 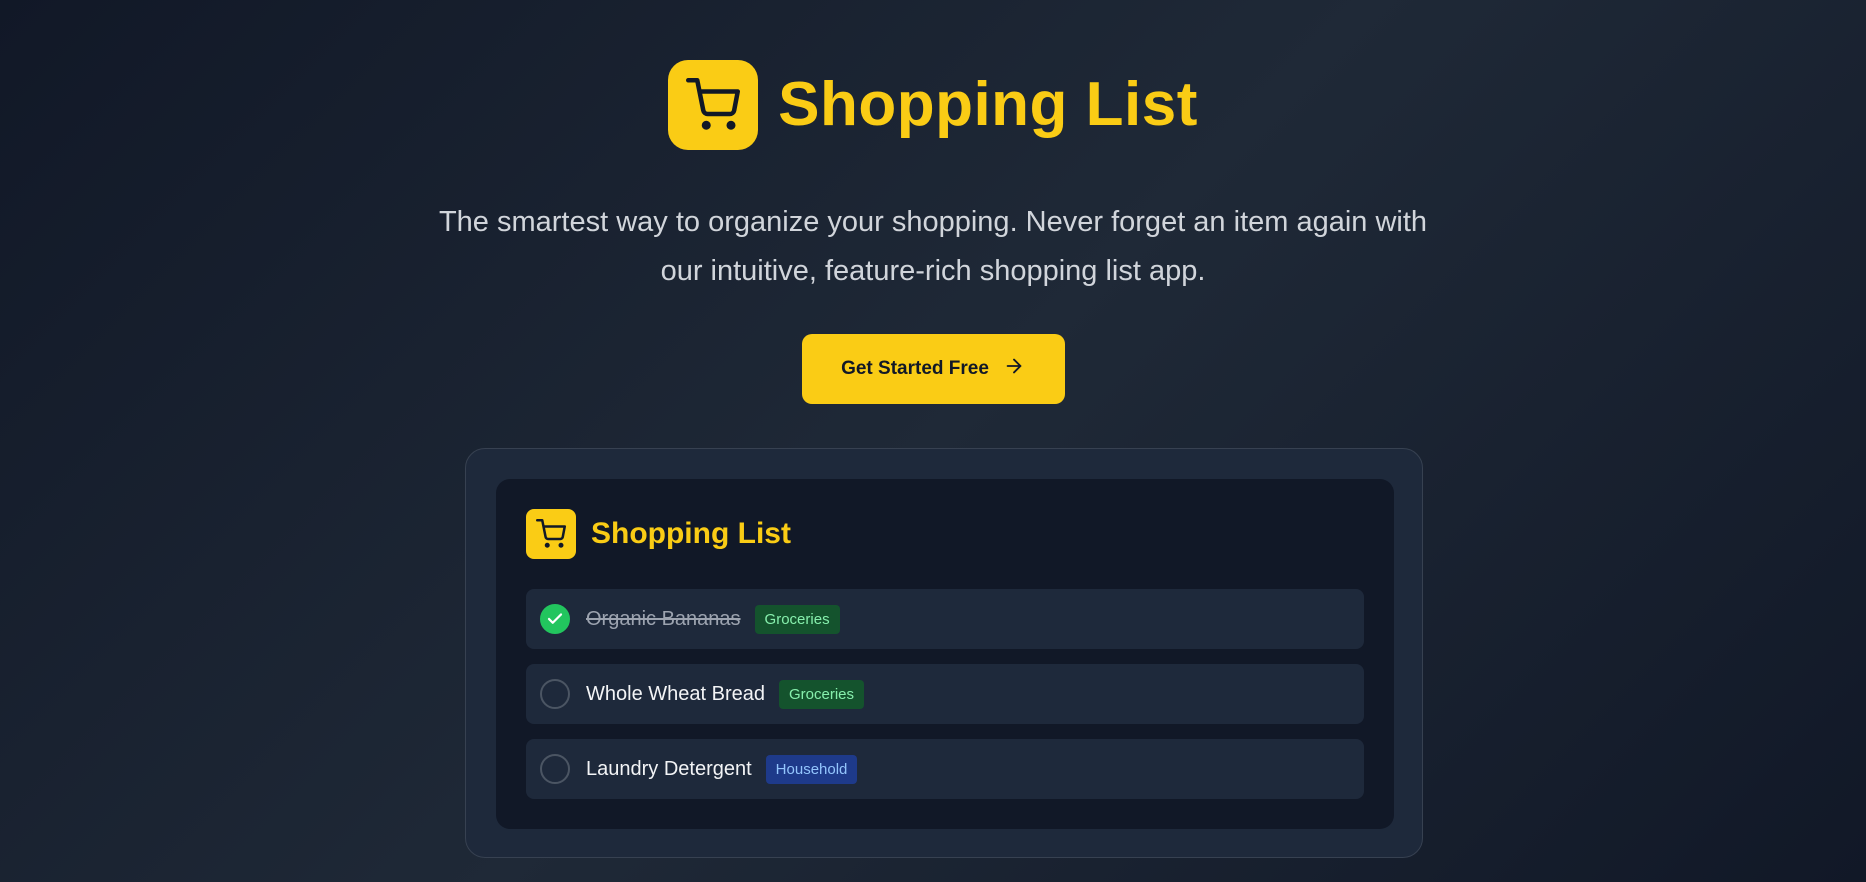 I want to click on app-preview-header: Shopping List, so click(x=658, y=534).